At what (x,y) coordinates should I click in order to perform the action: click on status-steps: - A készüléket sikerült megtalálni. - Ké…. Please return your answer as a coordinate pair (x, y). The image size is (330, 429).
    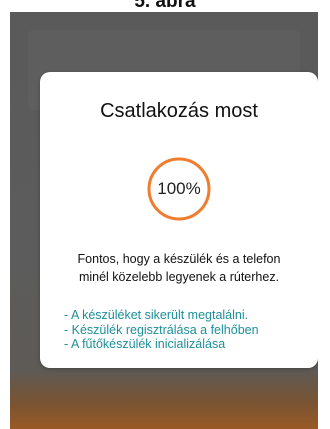
    Looking at the image, I should click on (186, 330).